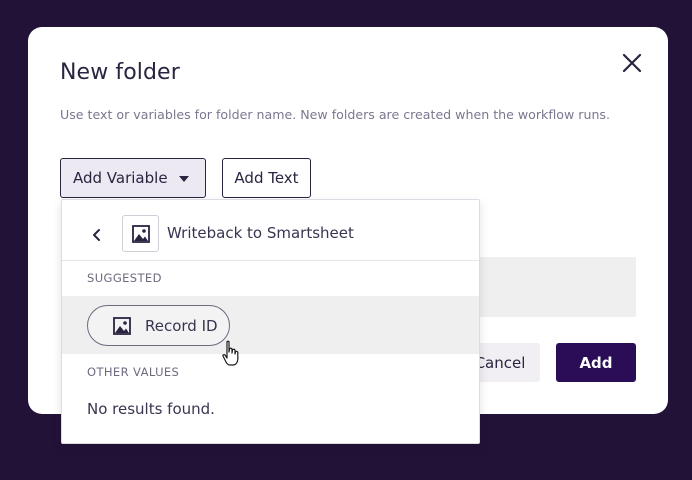  Describe the element at coordinates (231, 354) in the screenshot. I see `hand-pointer-icon` at that location.